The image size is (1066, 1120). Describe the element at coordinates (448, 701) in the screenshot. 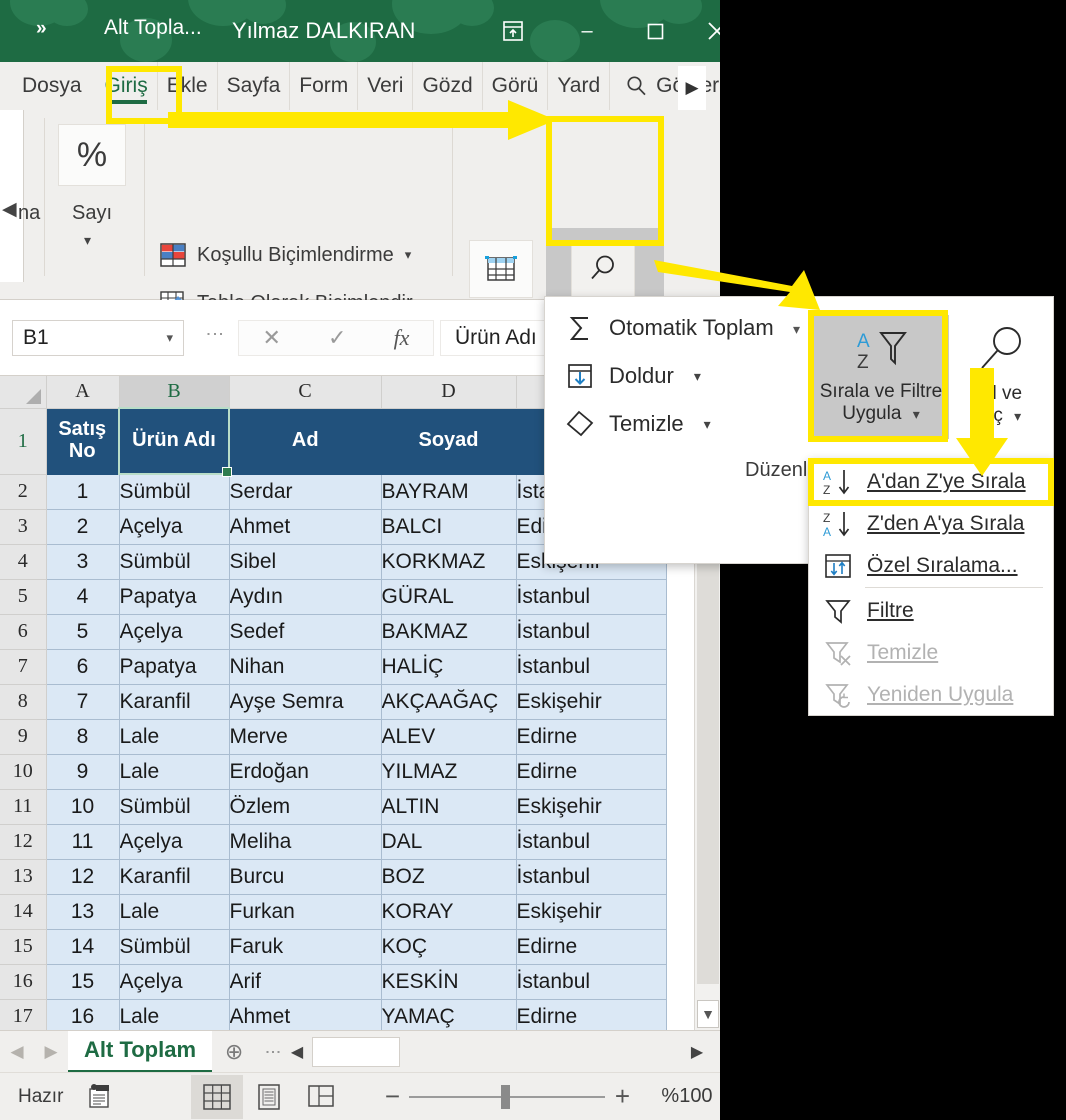

I see `cell-soyad: AKÇAAĞAÇ` at that location.